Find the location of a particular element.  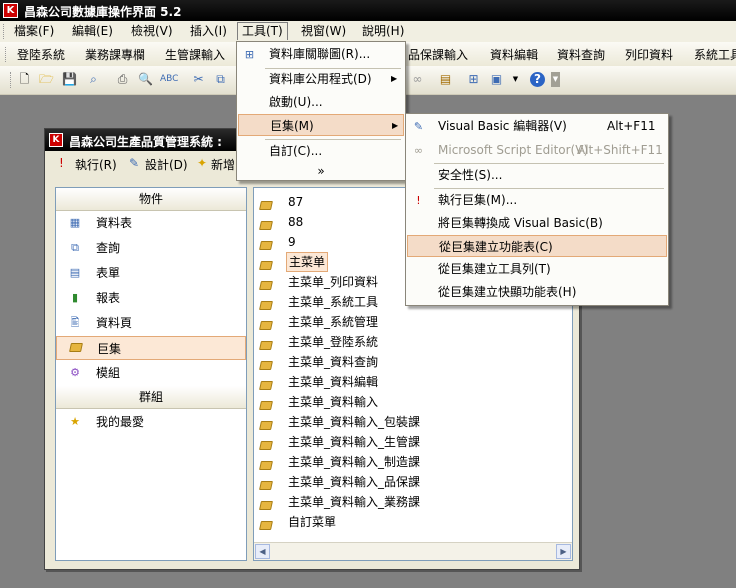

new-icon: 🗋 is located at coordinates (24, 79).